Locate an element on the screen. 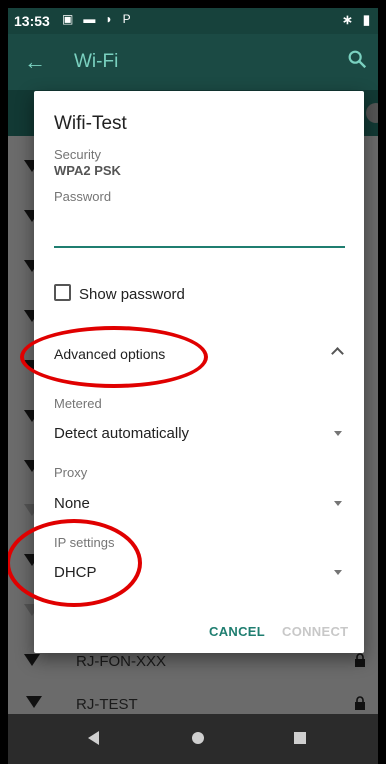 Image resolution: width=386 pixels, height=764 pixels. app-bar: ← Wi-Fi is located at coordinates (193, 62).